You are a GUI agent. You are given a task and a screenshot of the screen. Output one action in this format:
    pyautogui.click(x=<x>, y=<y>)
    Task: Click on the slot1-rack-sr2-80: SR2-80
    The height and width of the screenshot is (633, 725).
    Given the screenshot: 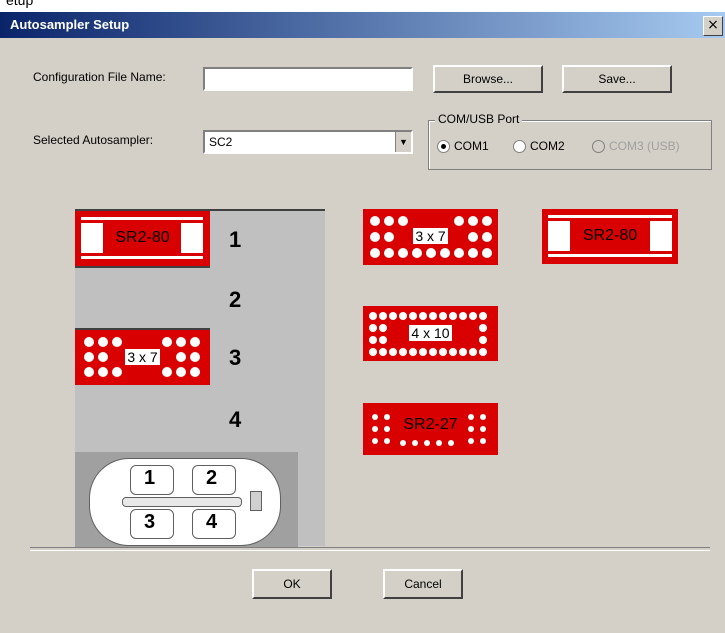 What is the action you would take?
    pyautogui.click(x=142, y=238)
    